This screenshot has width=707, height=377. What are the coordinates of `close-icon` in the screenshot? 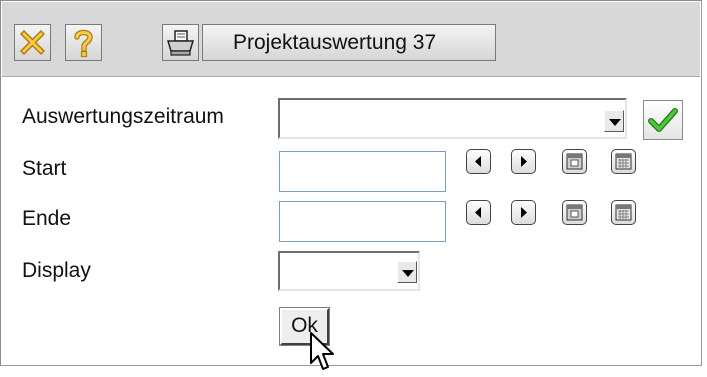 It's located at (32, 42).